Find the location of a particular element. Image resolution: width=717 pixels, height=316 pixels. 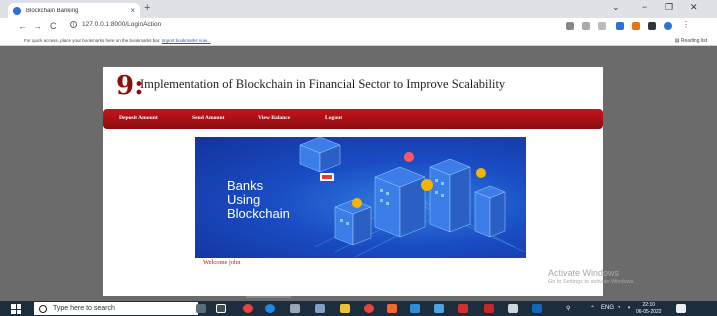

key-icon is located at coordinates (570, 26).